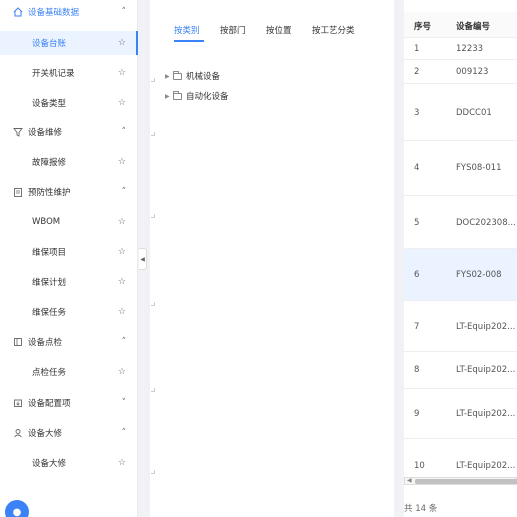 This screenshot has height=517, width=517. What do you see at coordinates (333, 30) in the screenshot?
I see `tab-by-process: 按工艺分类` at bounding box center [333, 30].